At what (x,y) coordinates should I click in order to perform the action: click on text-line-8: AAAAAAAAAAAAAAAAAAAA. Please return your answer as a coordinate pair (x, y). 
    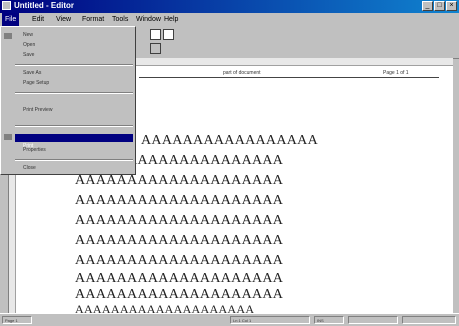
    Looking at the image, I should click on (179, 278).